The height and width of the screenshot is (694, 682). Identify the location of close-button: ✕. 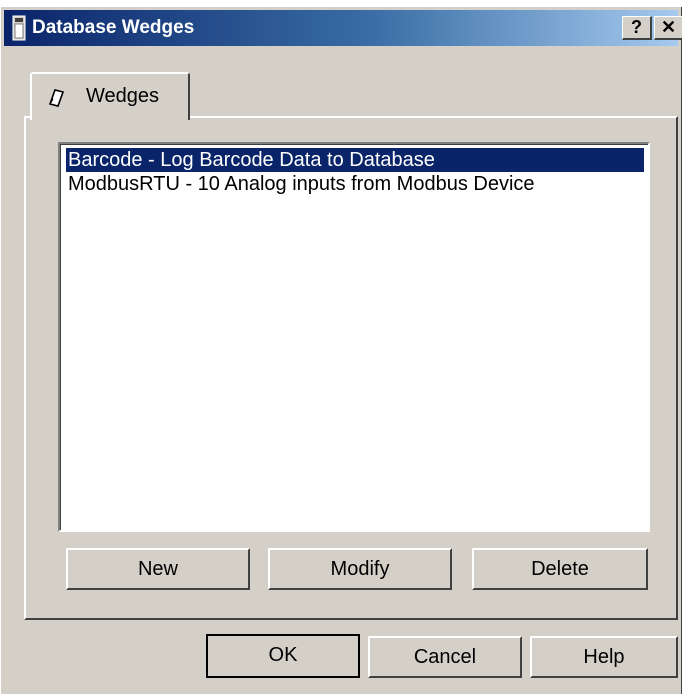
(668, 28).